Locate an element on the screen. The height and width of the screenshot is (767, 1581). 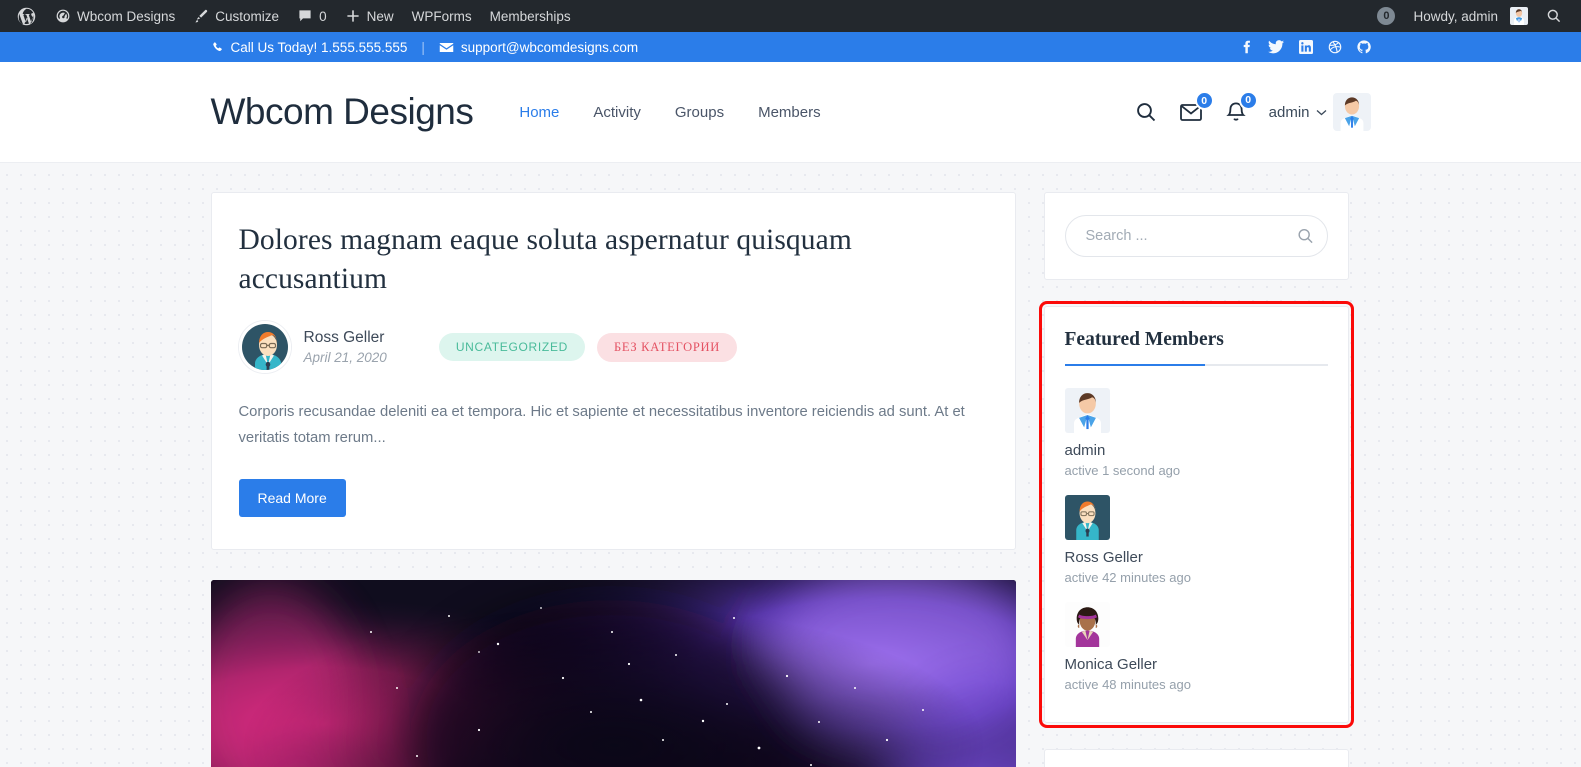
admin-bar-avatar is located at coordinates (1519, 16).